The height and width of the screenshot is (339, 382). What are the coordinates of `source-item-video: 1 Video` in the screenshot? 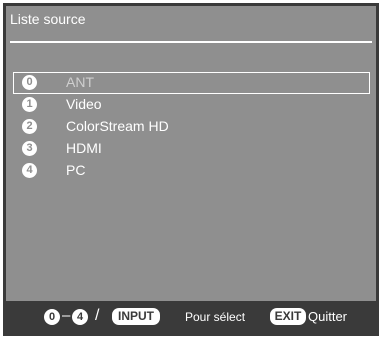 It's located at (191, 105).